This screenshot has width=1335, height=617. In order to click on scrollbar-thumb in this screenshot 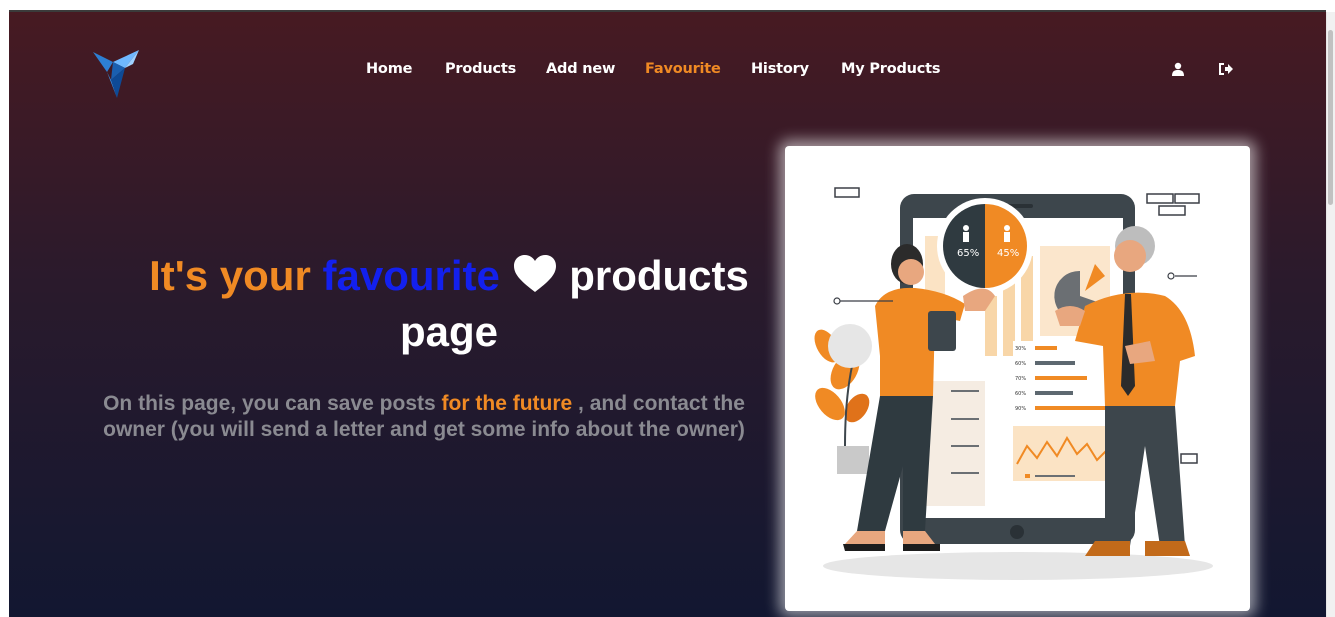, I will do `click(1330, 117)`.